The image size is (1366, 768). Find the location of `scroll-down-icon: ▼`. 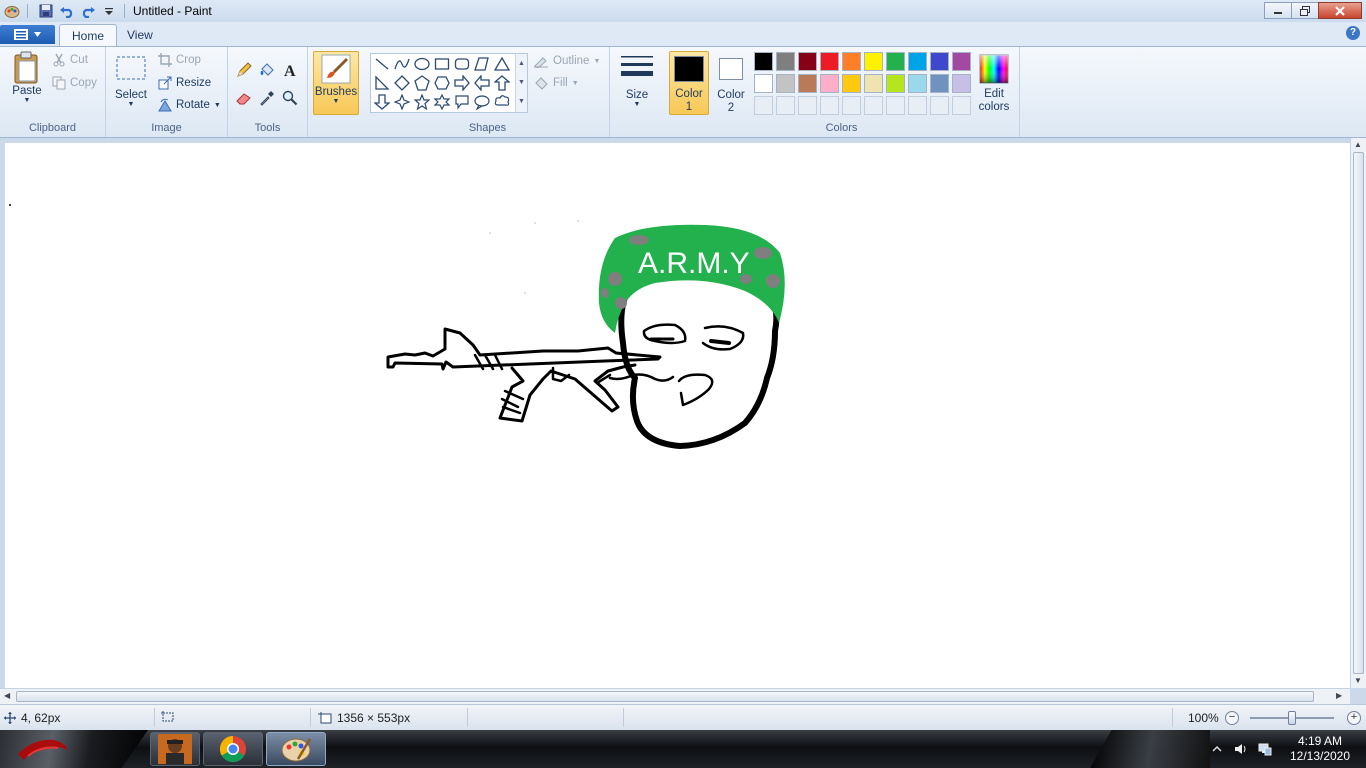

scroll-down-icon: ▼ is located at coordinates (1358, 680).